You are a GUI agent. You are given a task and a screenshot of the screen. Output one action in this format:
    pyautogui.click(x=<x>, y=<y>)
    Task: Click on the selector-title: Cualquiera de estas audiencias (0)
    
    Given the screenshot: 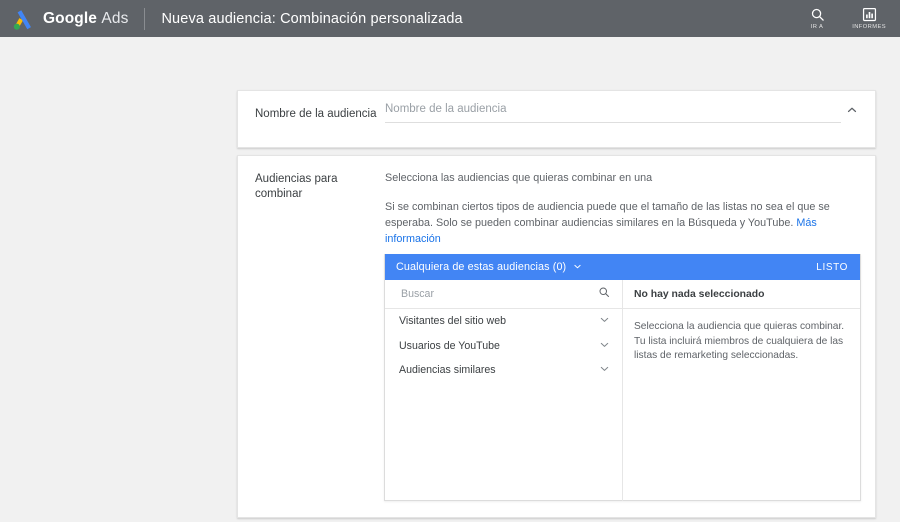 What is the action you would take?
    pyautogui.click(x=481, y=267)
    